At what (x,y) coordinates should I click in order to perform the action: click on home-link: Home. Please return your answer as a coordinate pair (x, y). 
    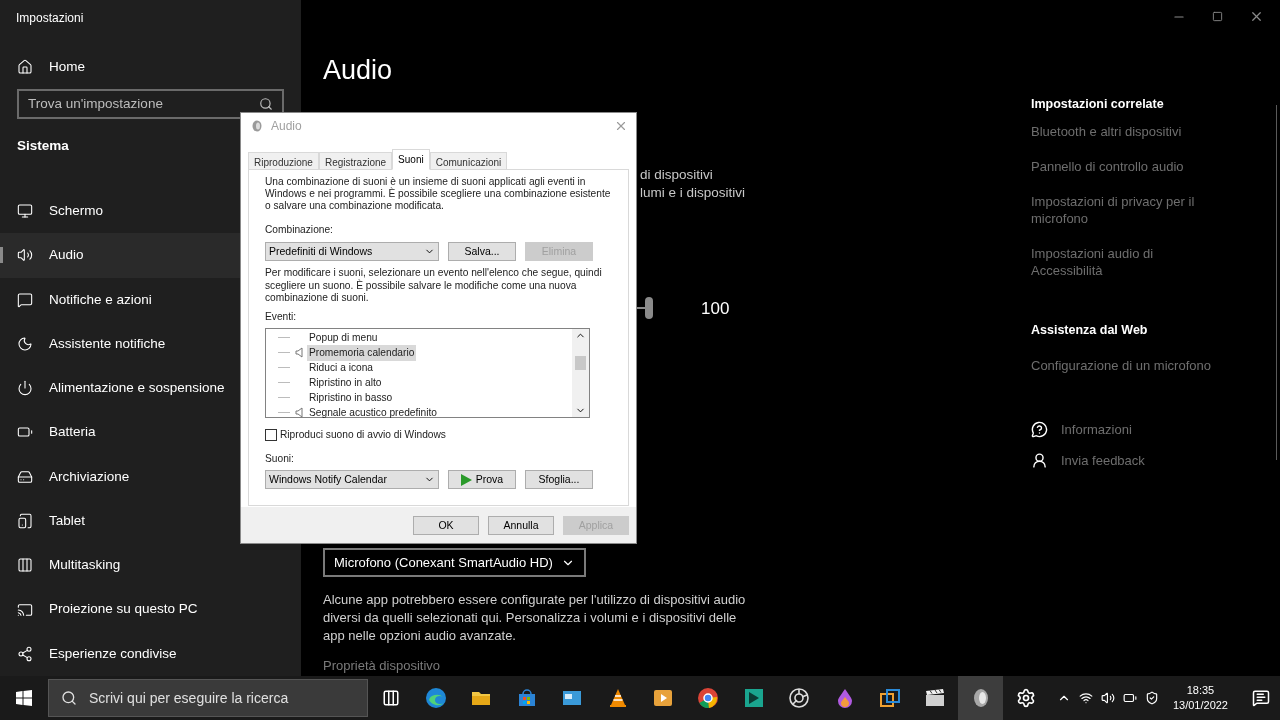
    Looking at the image, I should click on (150, 67).